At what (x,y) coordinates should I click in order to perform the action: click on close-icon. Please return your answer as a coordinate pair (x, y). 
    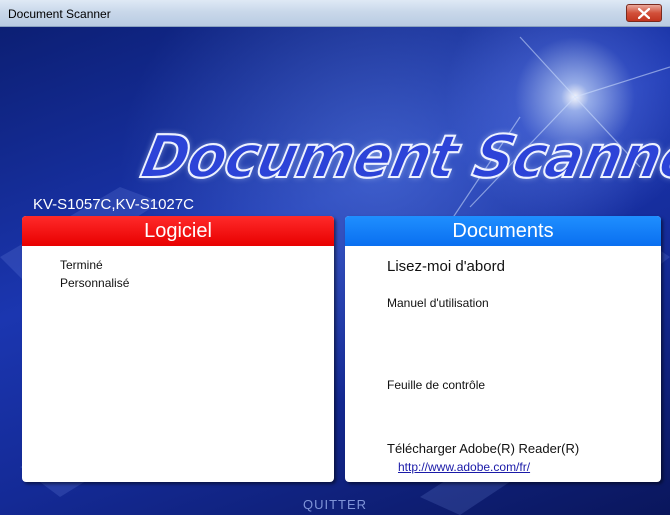
    Looking at the image, I should click on (644, 13).